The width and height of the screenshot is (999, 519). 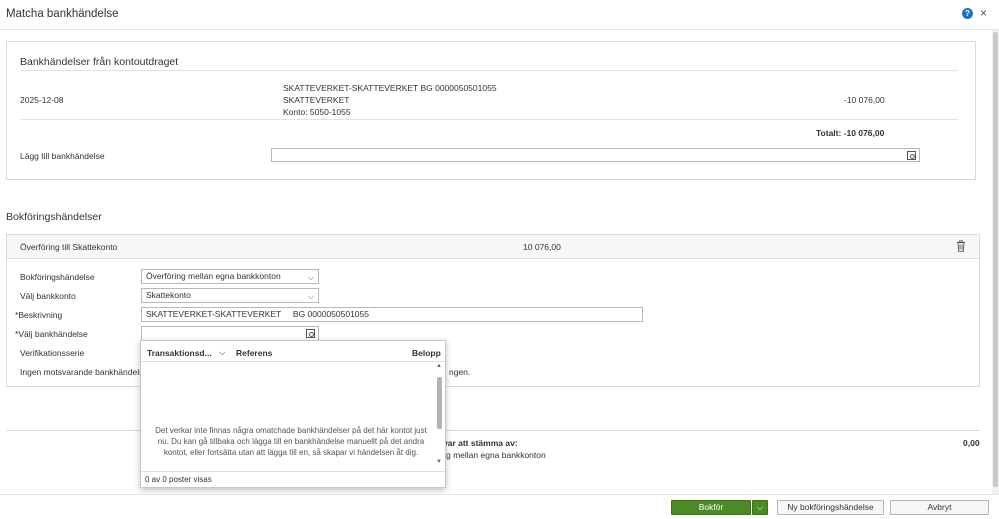 What do you see at coordinates (293, 479) in the screenshot?
I see `dropdown-footer: 0 av 0 poster visas` at bounding box center [293, 479].